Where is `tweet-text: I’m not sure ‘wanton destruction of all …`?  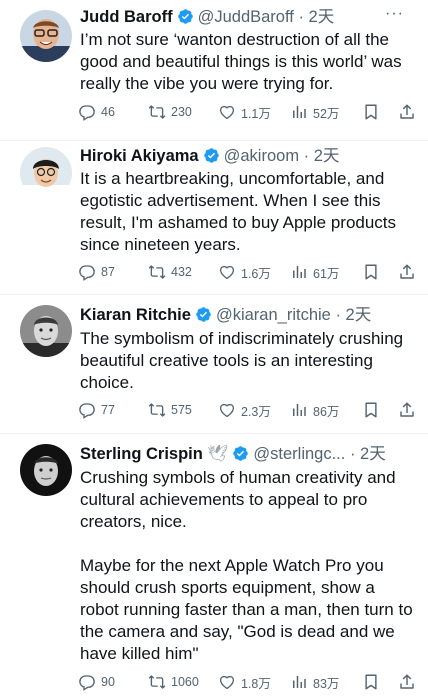
tweet-text: I’m not sure ‘wanton destruction of all … is located at coordinates (241, 61).